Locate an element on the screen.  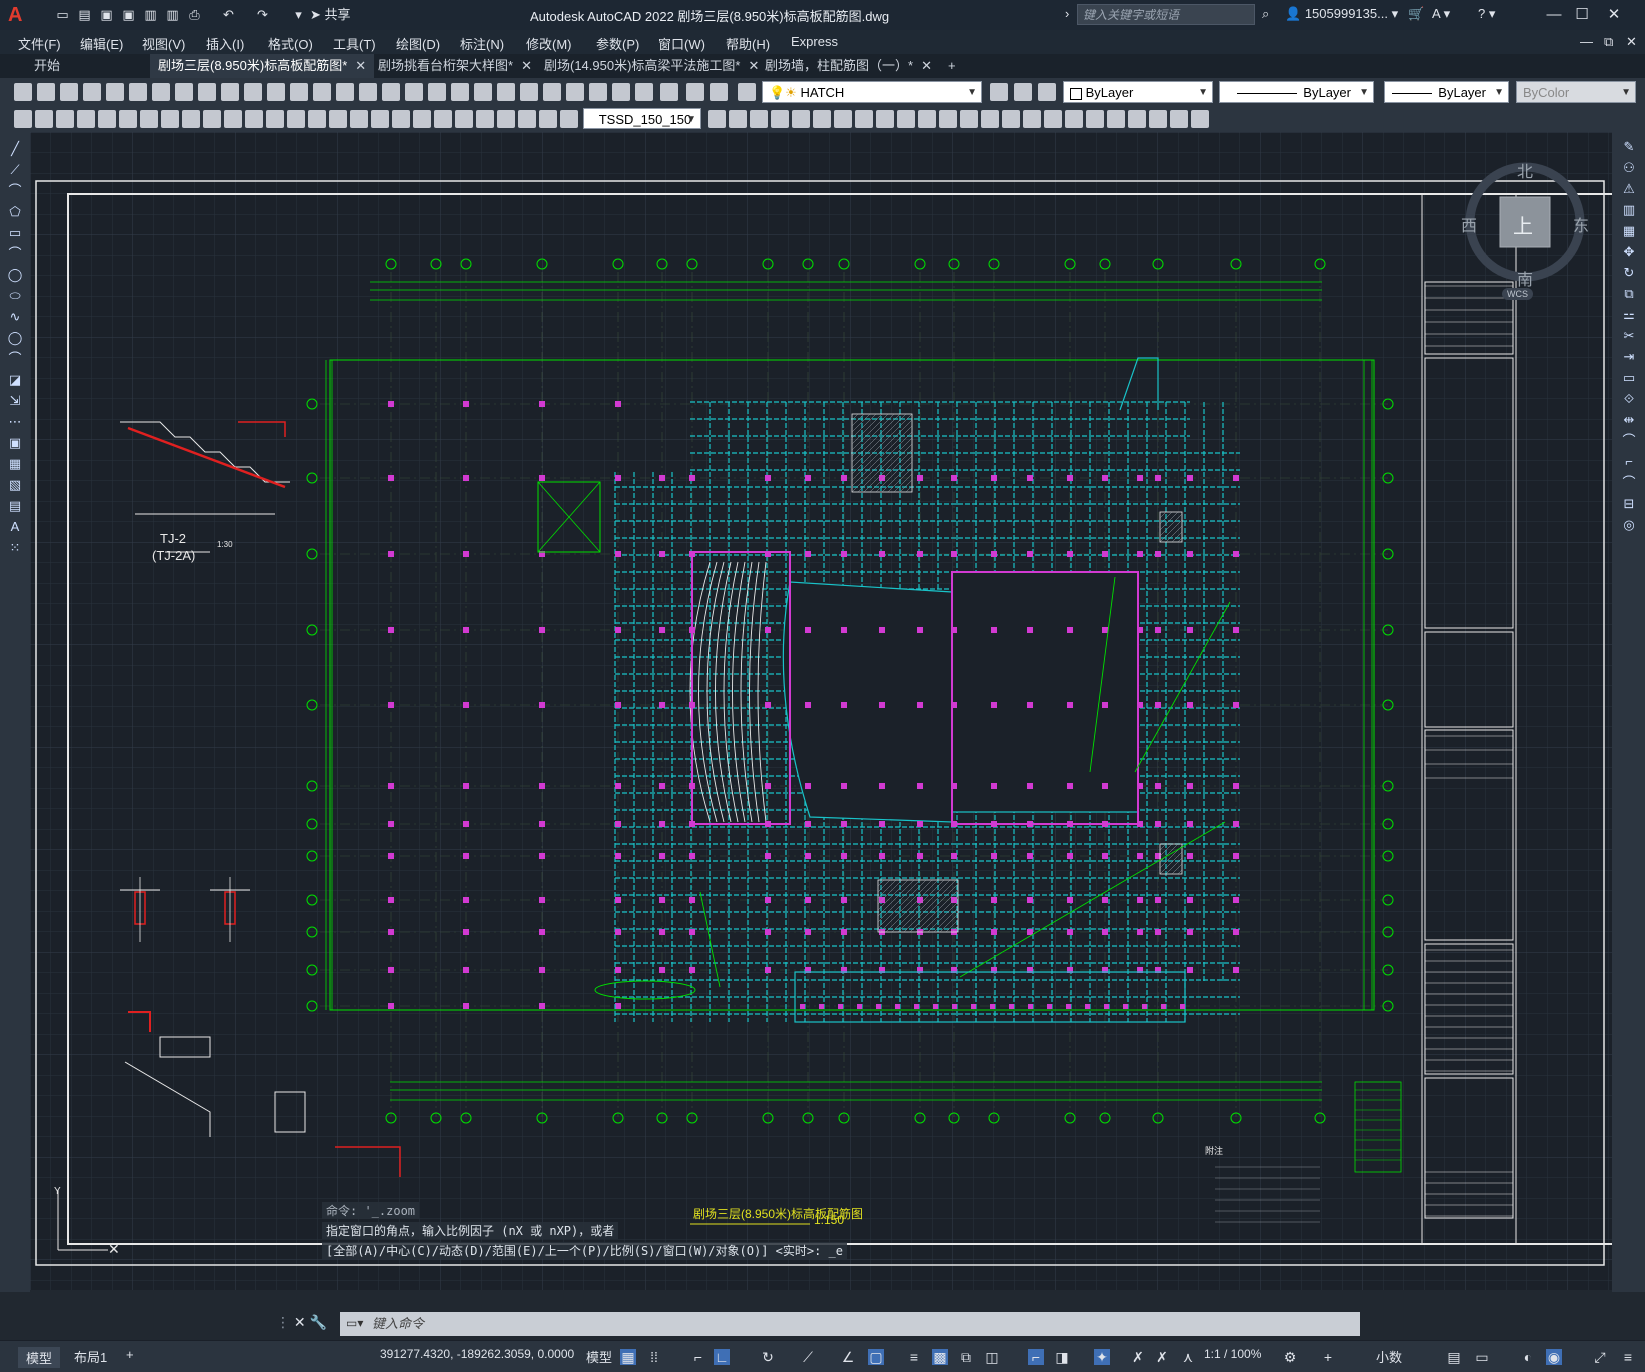
close-button: ✕ is located at coordinates (1614, 15).